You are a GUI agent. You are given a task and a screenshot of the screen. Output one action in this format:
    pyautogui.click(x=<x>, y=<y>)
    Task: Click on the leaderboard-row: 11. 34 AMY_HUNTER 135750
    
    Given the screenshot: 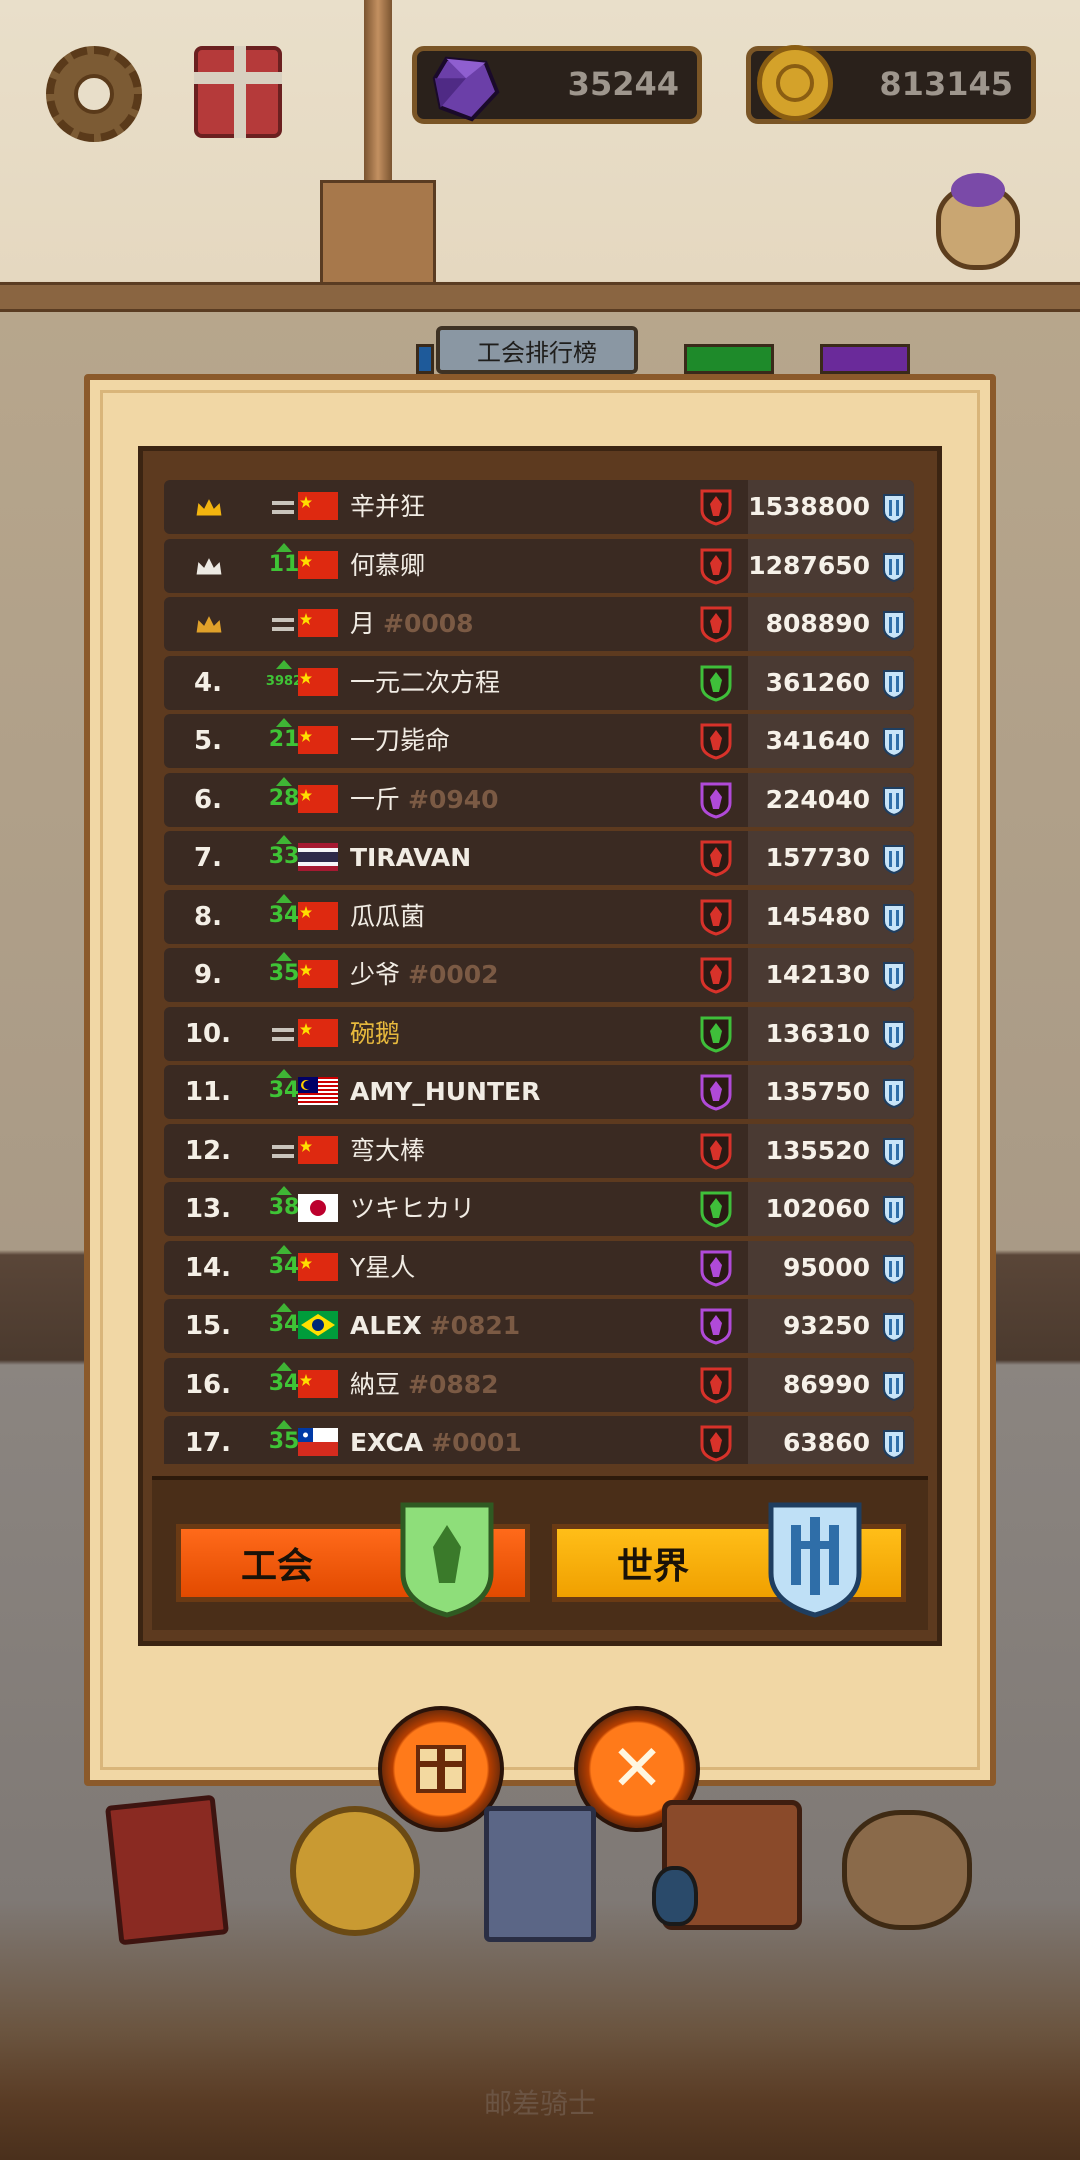 What is the action you would take?
    pyautogui.click(x=539, y=1092)
    